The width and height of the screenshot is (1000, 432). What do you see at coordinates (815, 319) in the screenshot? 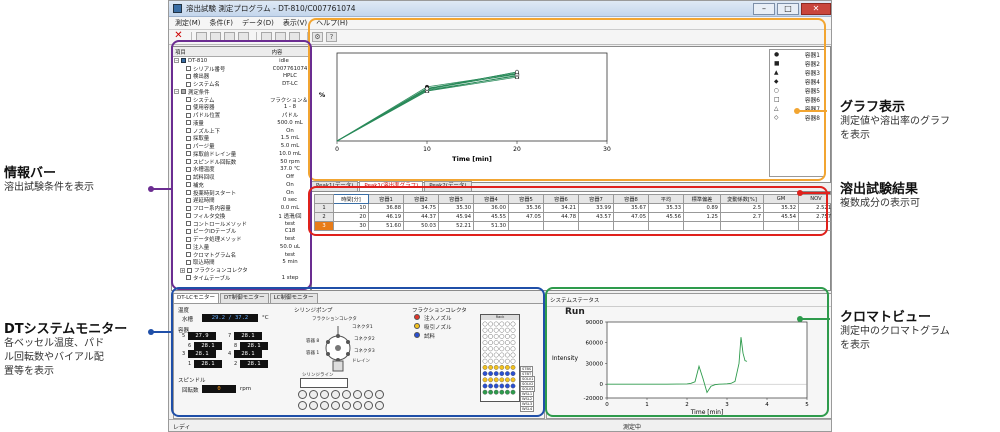
I see `chrom-leader` at bounding box center [815, 319].